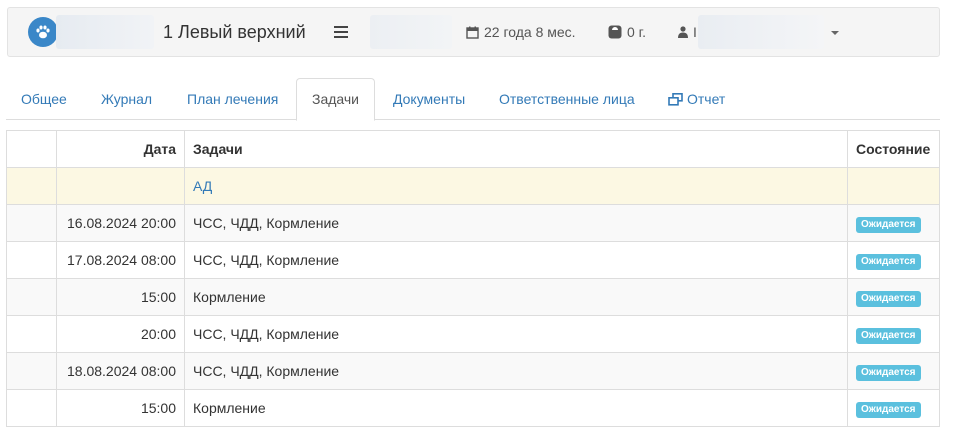  I want to click on tab-label: Журнал, so click(127, 99).